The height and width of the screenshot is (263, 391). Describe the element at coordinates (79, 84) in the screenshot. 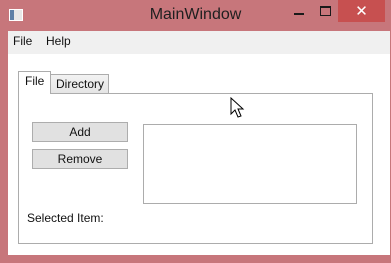

I see `tab-directory: Directory` at that location.